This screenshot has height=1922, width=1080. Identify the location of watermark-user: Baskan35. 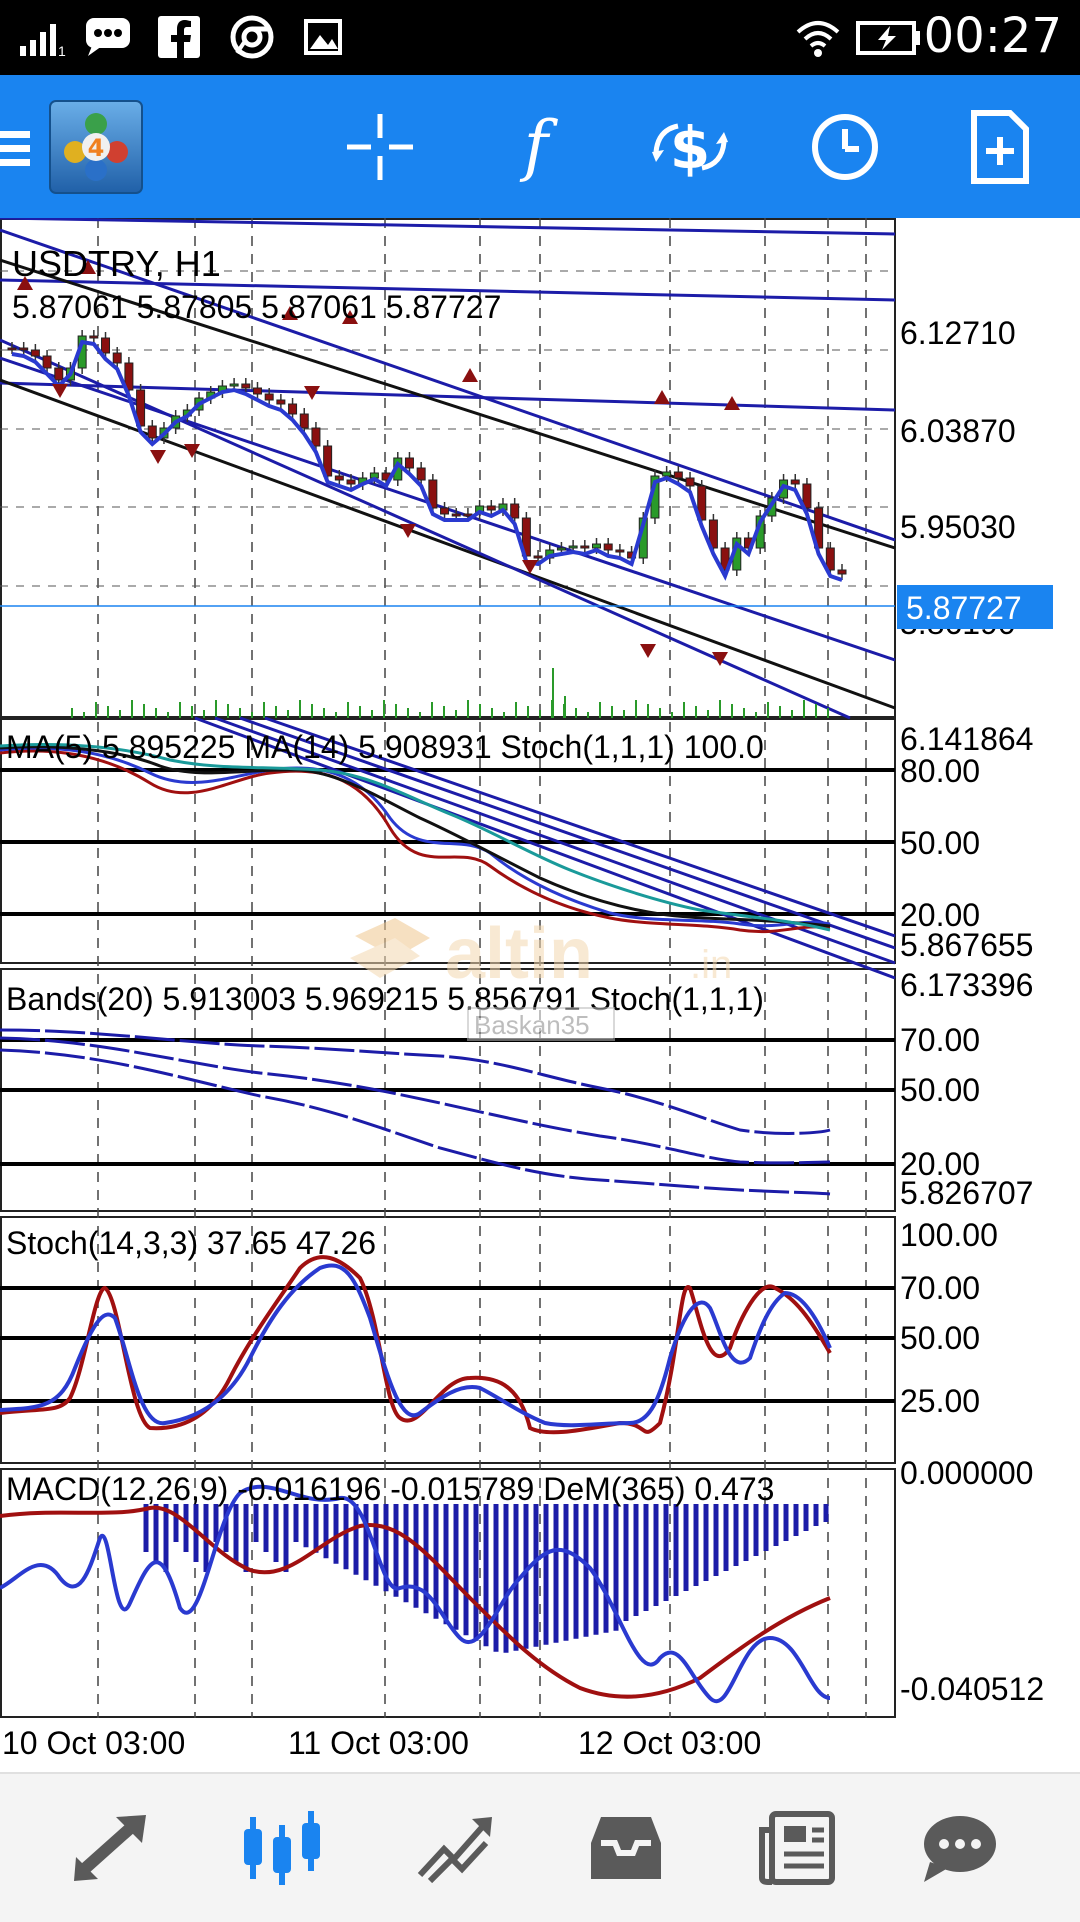
(532, 1025).